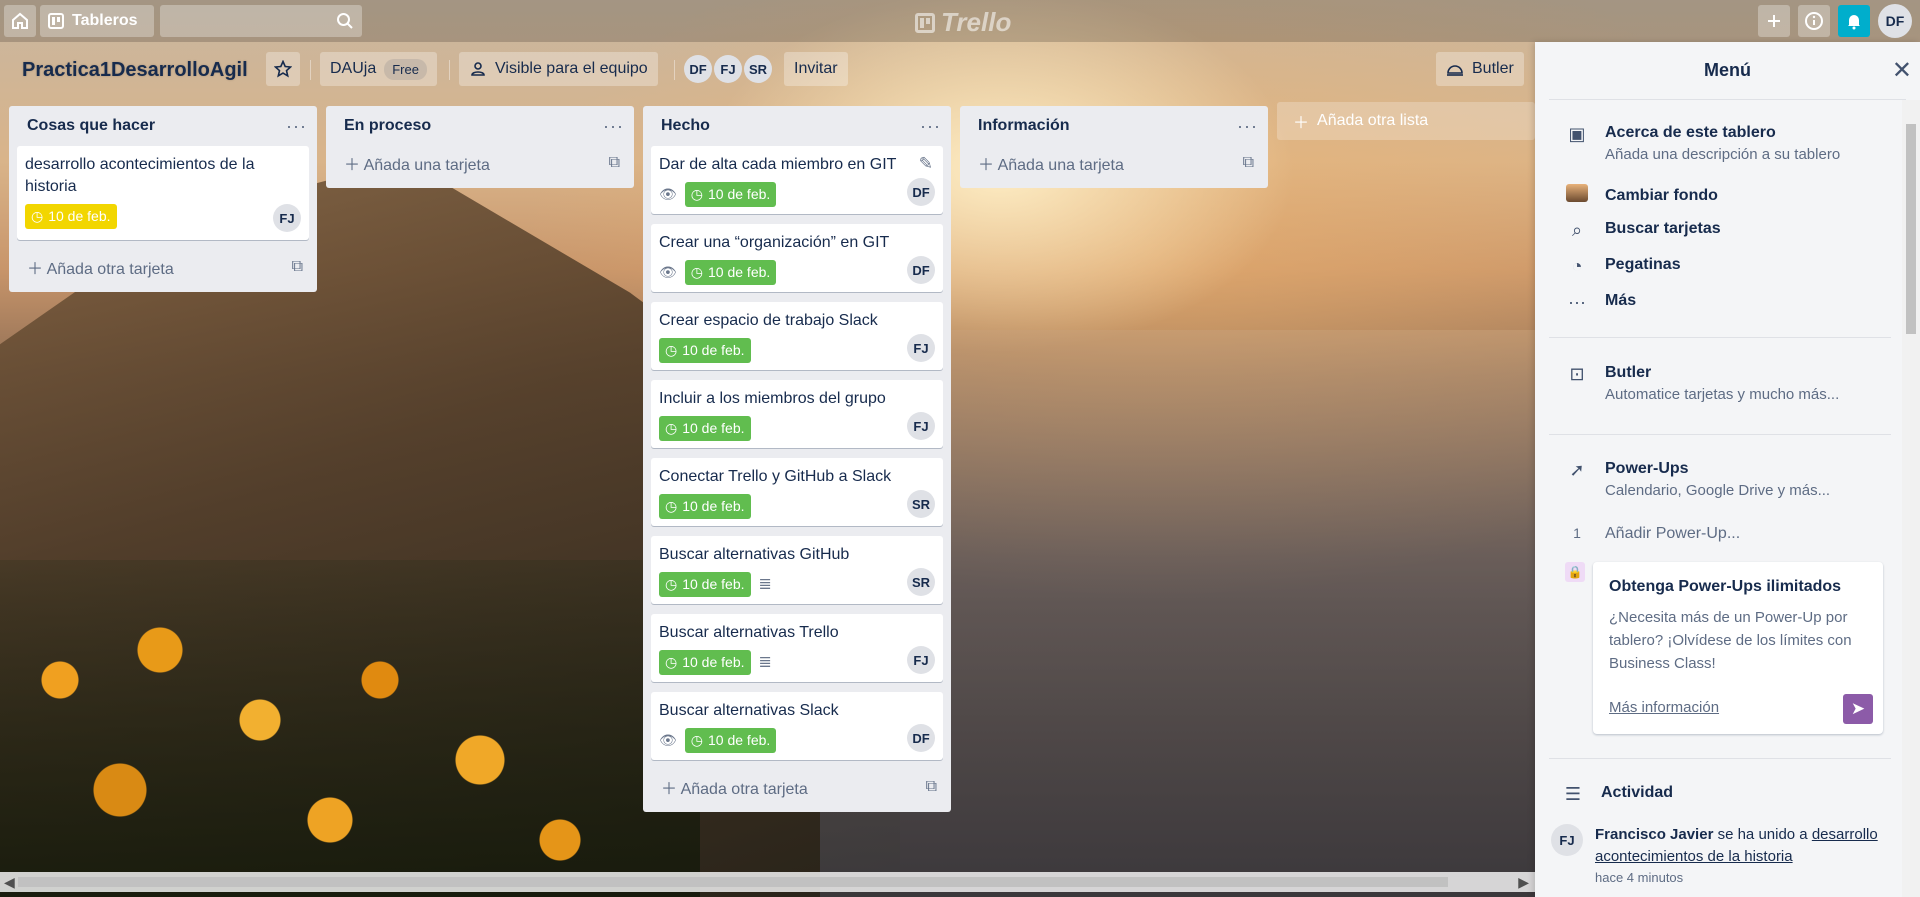 Image resolution: width=1920 pixels, height=897 pixels. What do you see at coordinates (797, 662) in the screenshot?
I see `card-badges: ◷ 10 de feb. ≣` at bounding box center [797, 662].